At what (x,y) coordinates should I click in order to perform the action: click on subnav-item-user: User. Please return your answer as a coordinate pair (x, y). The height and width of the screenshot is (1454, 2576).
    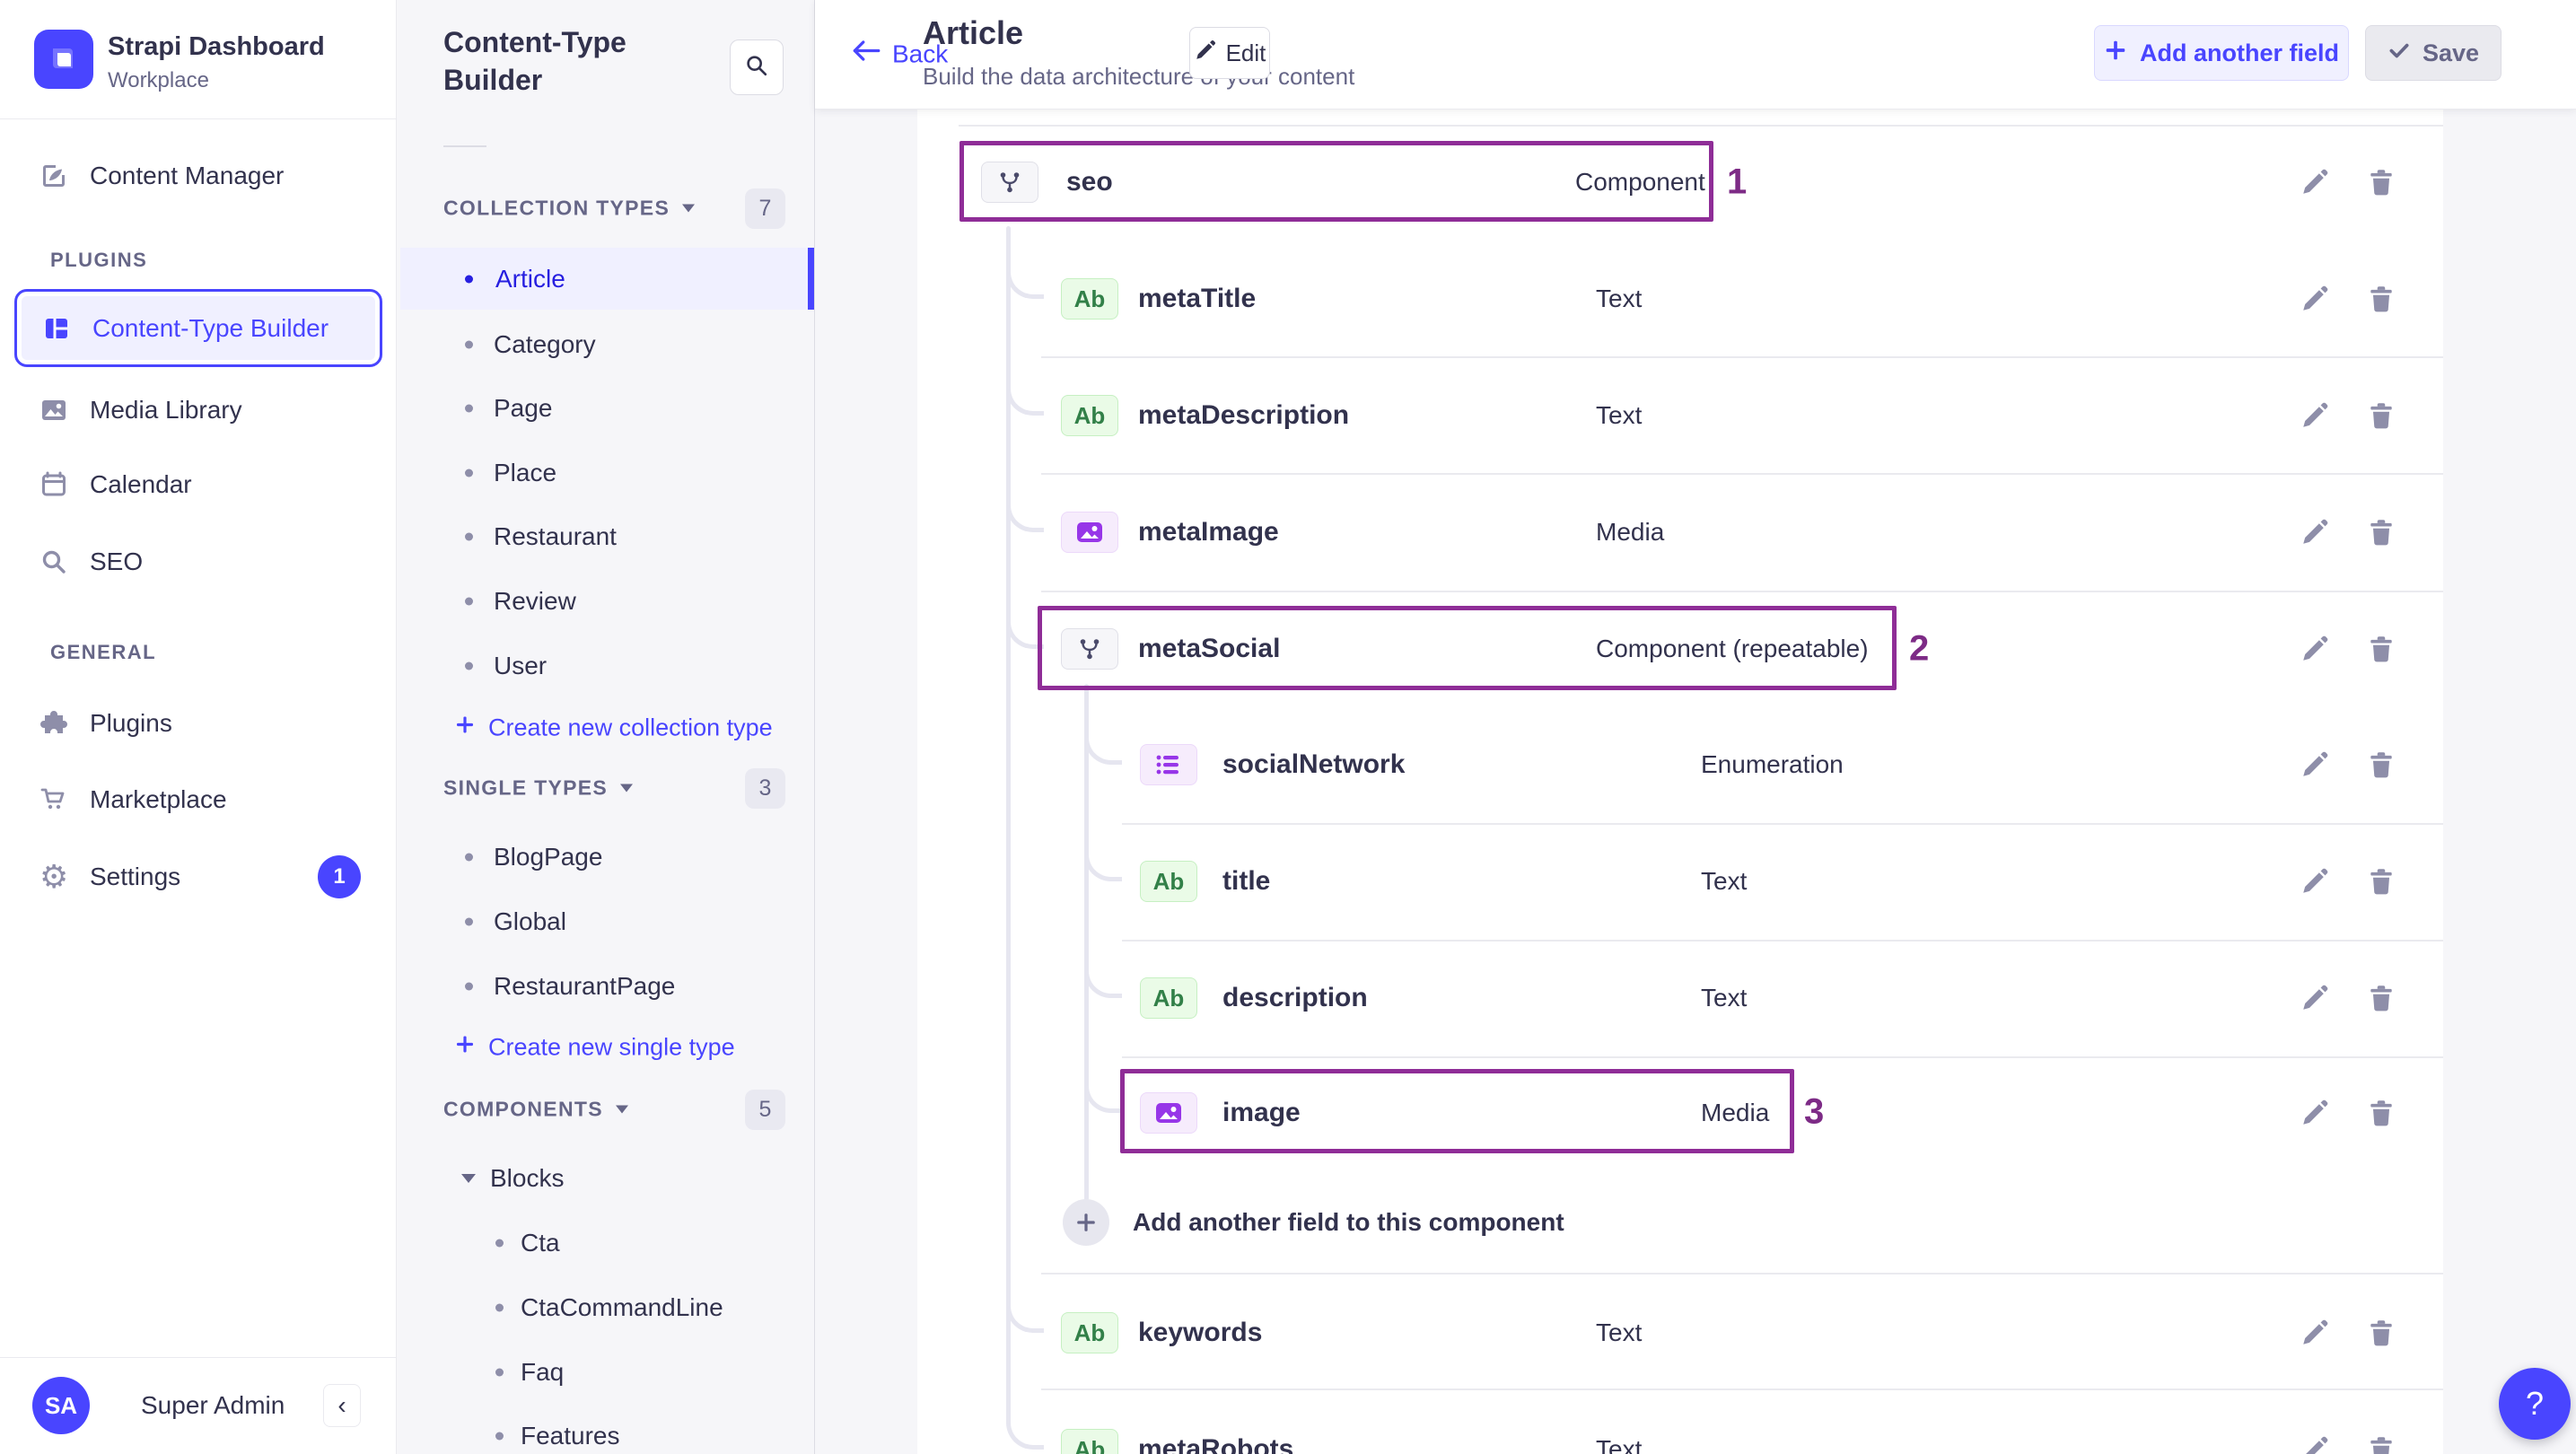
    Looking at the image, I should click on (605, 666).